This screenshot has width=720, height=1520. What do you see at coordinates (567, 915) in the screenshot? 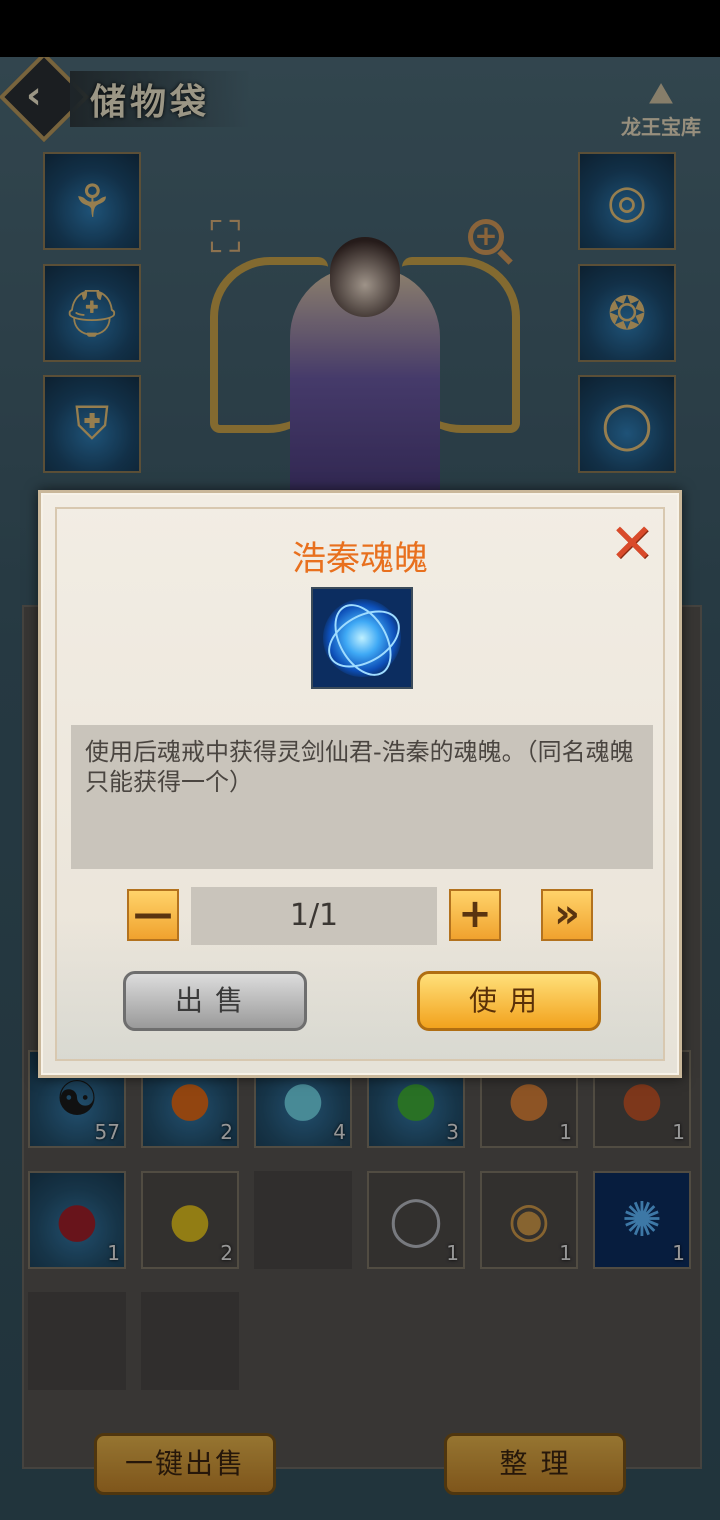
I see `max-quantity-button: »` at bounding box center [567, 915].